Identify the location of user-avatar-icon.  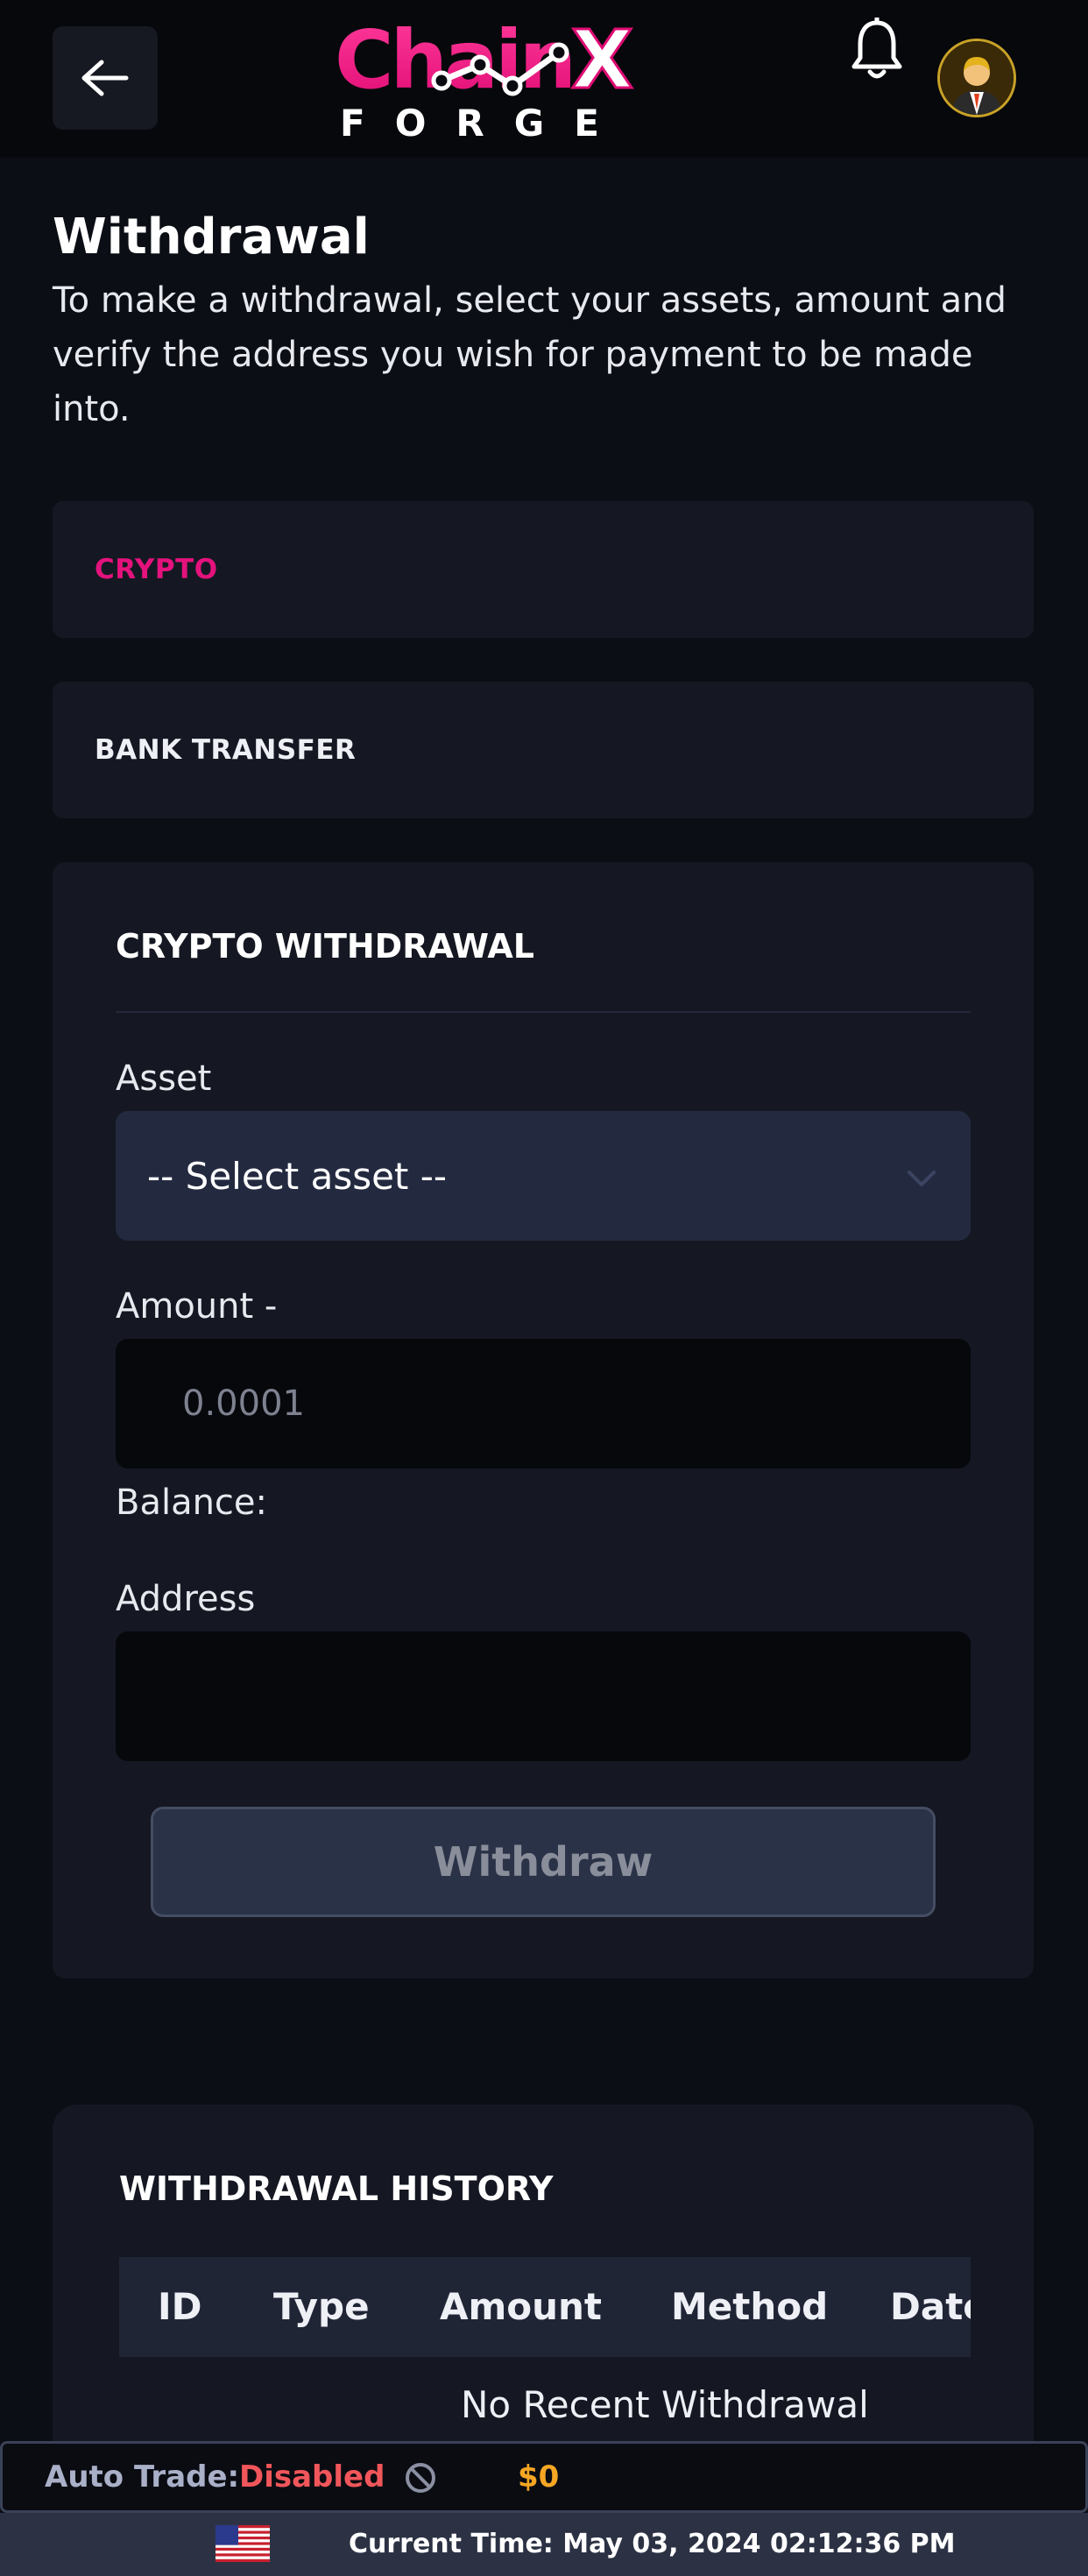
(976, 78).